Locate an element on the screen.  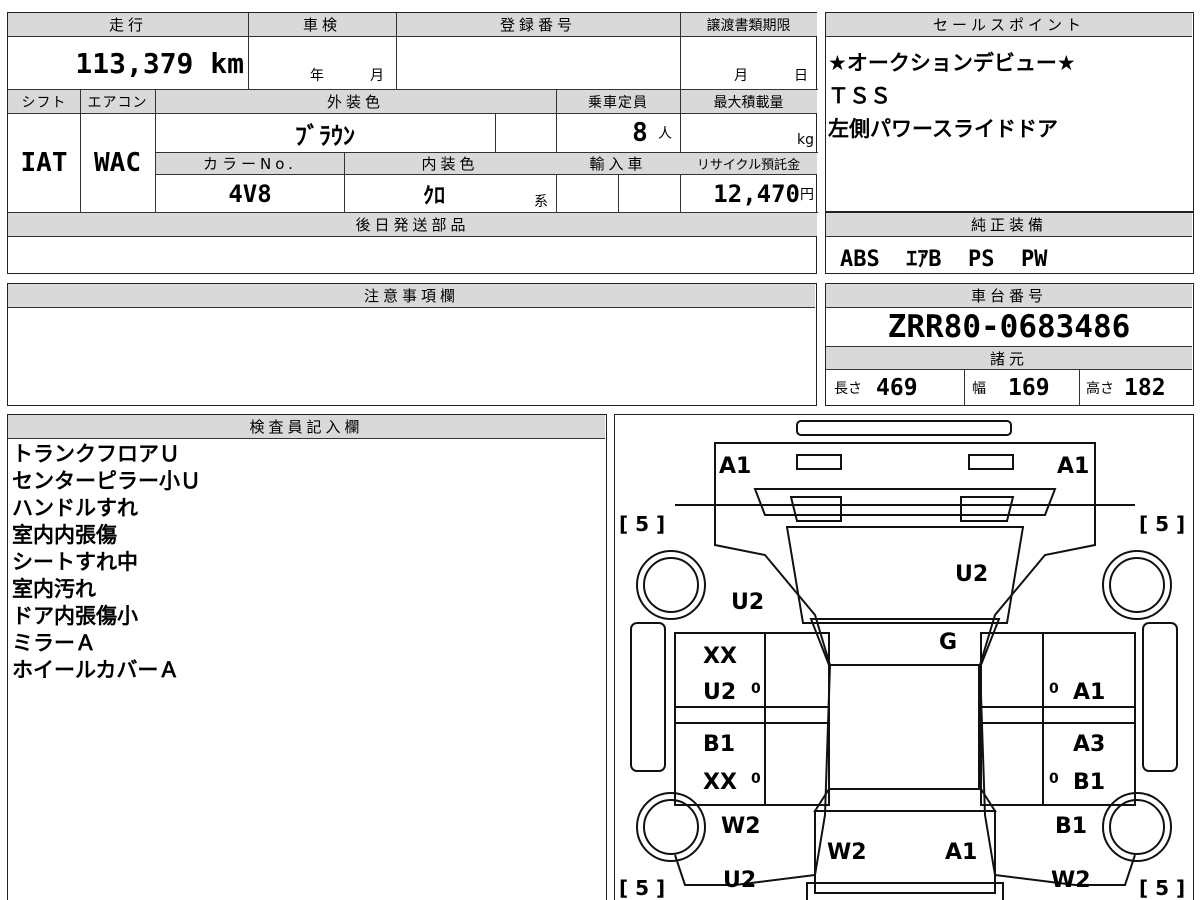
ac-value: WAC is located at coordinates (117, 163).